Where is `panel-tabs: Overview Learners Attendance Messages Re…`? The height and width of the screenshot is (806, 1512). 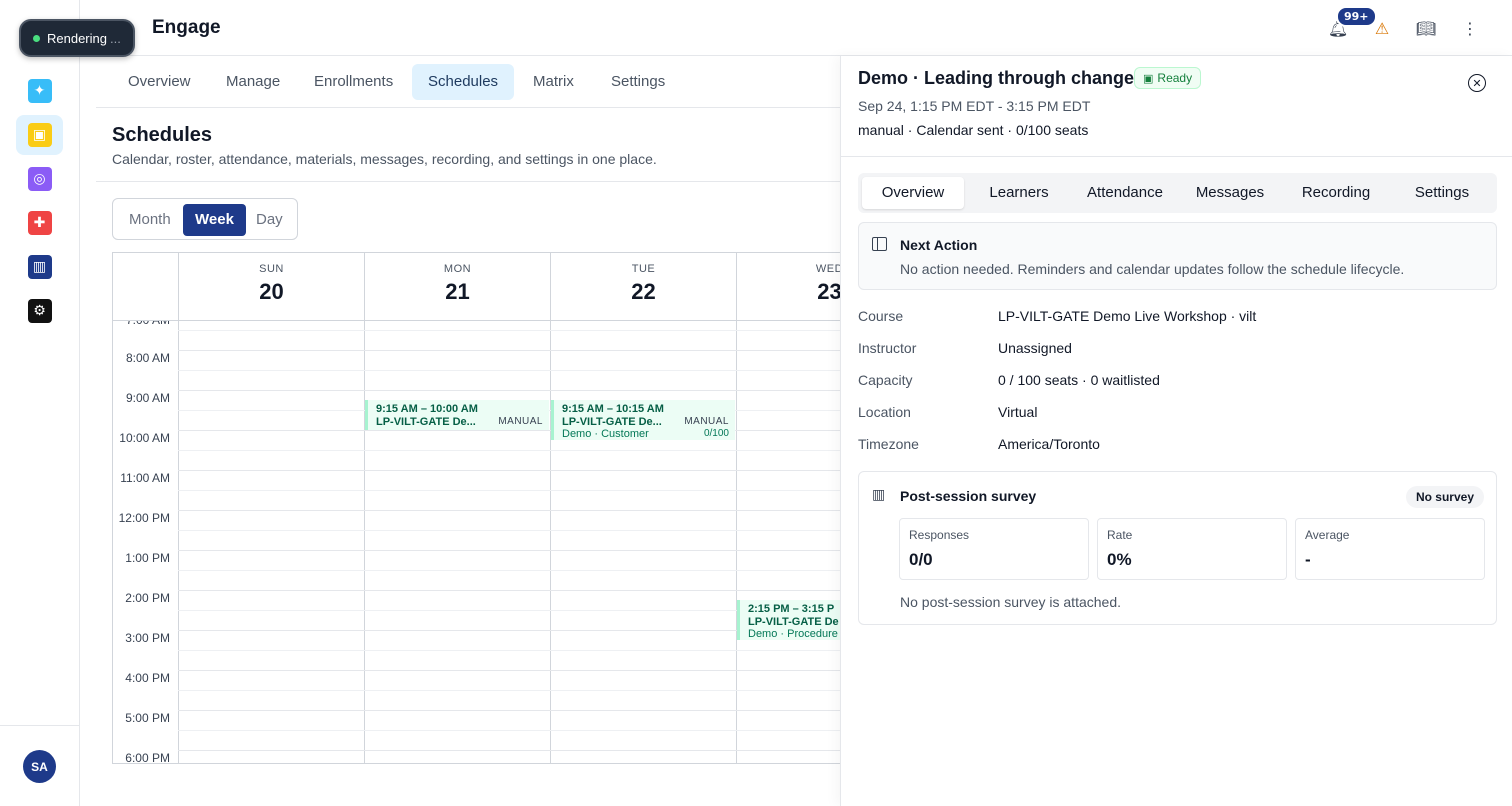 panel-tabs: Overview Learners Attendance Messages Re… is located at coordinates (1177, 193).